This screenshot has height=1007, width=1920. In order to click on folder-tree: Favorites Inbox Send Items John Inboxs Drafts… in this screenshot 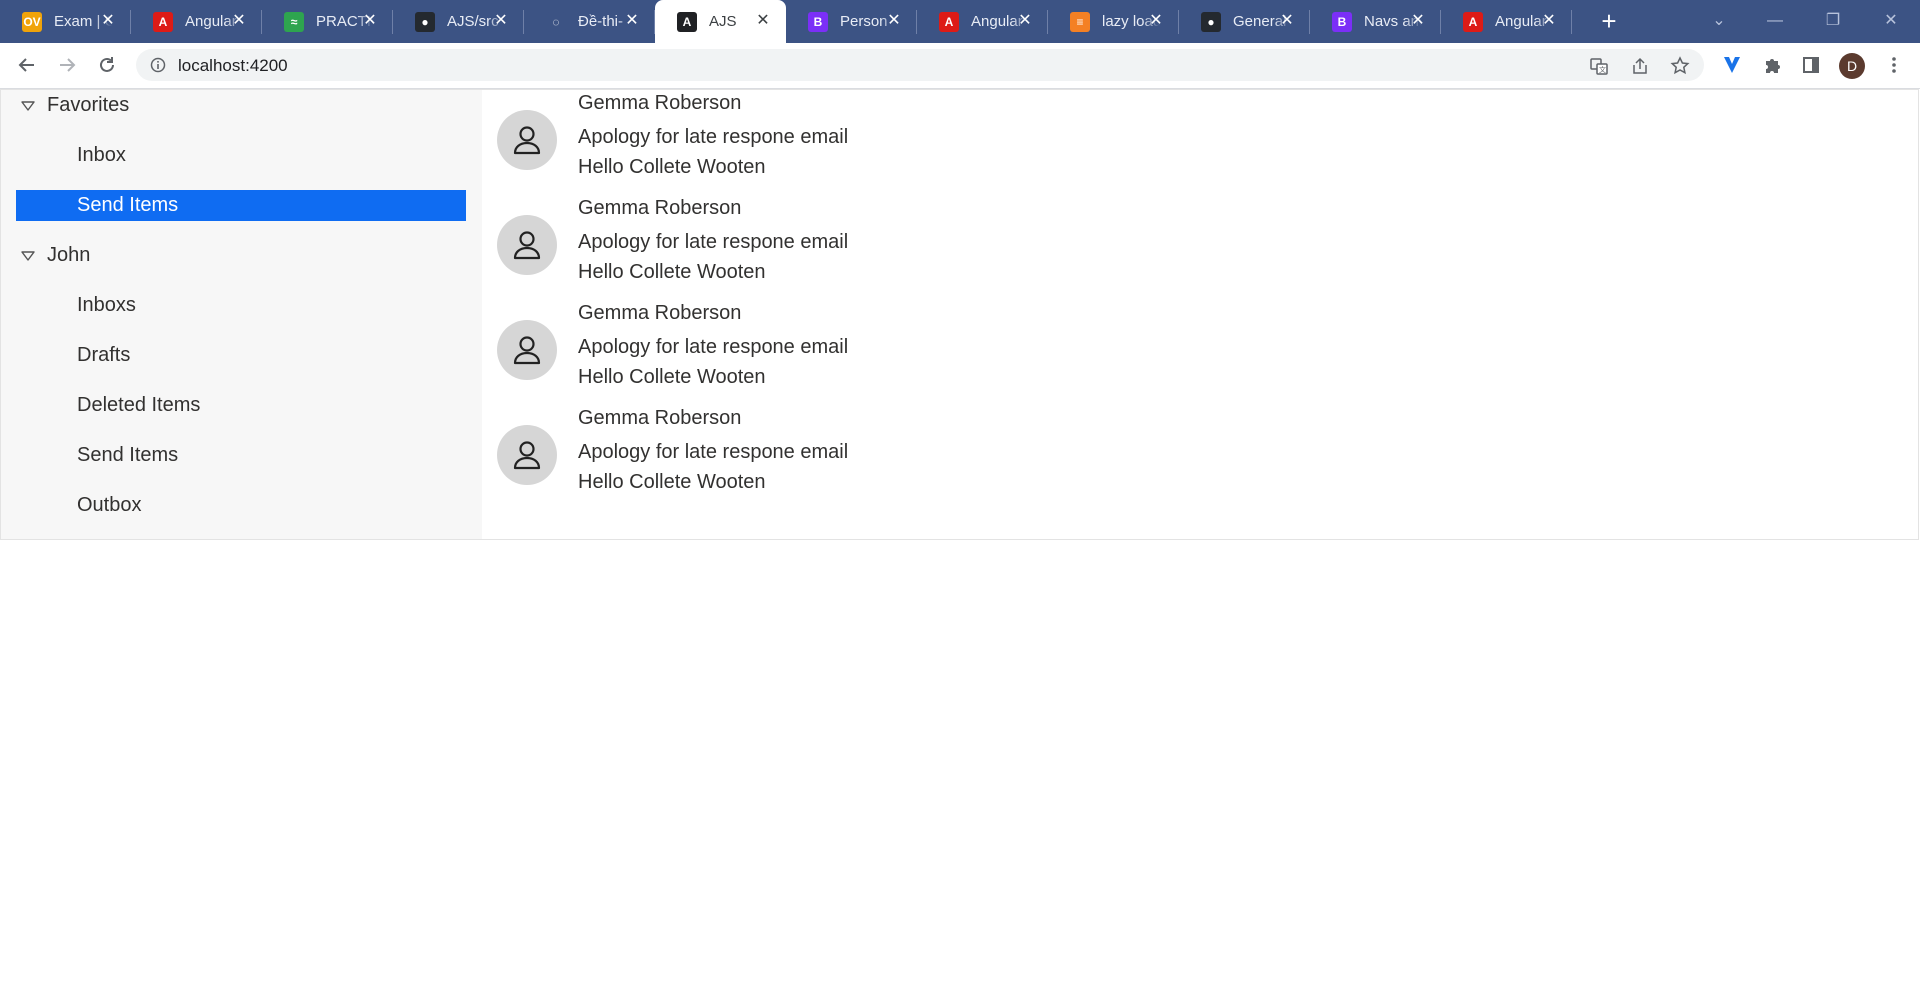, I will do `click(241, 314)`.